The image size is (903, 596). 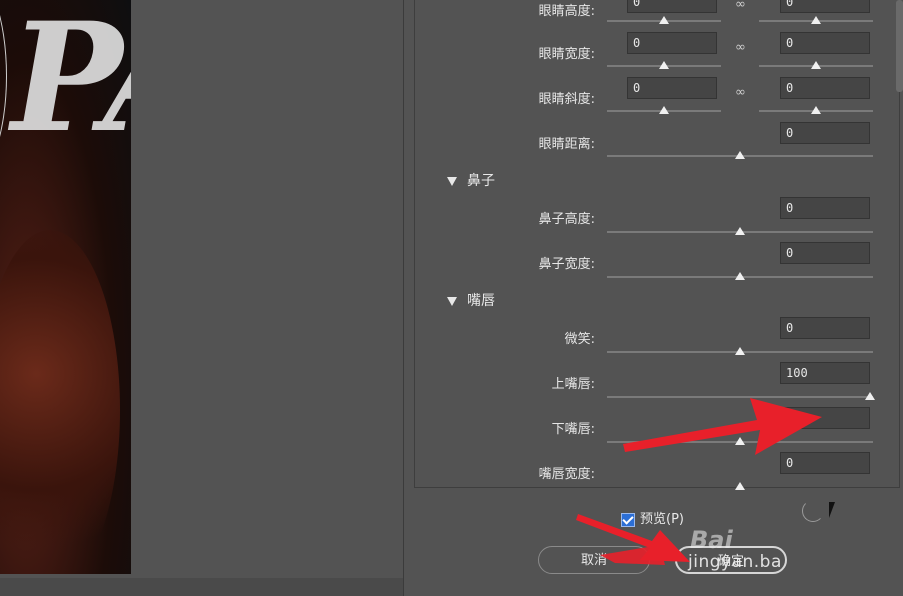 I want to click on eye-width-right-input: 0, so click(x=825, y=43).